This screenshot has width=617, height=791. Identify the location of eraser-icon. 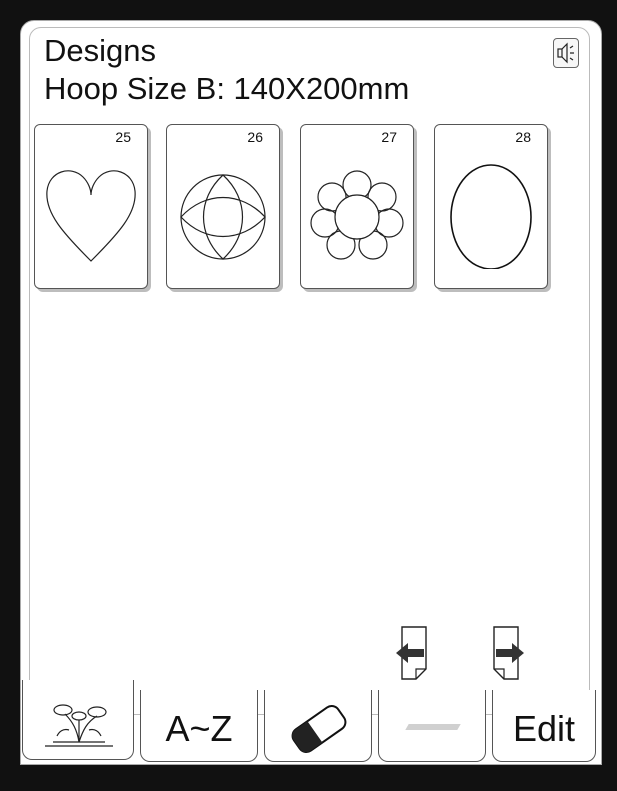
(319, 729).